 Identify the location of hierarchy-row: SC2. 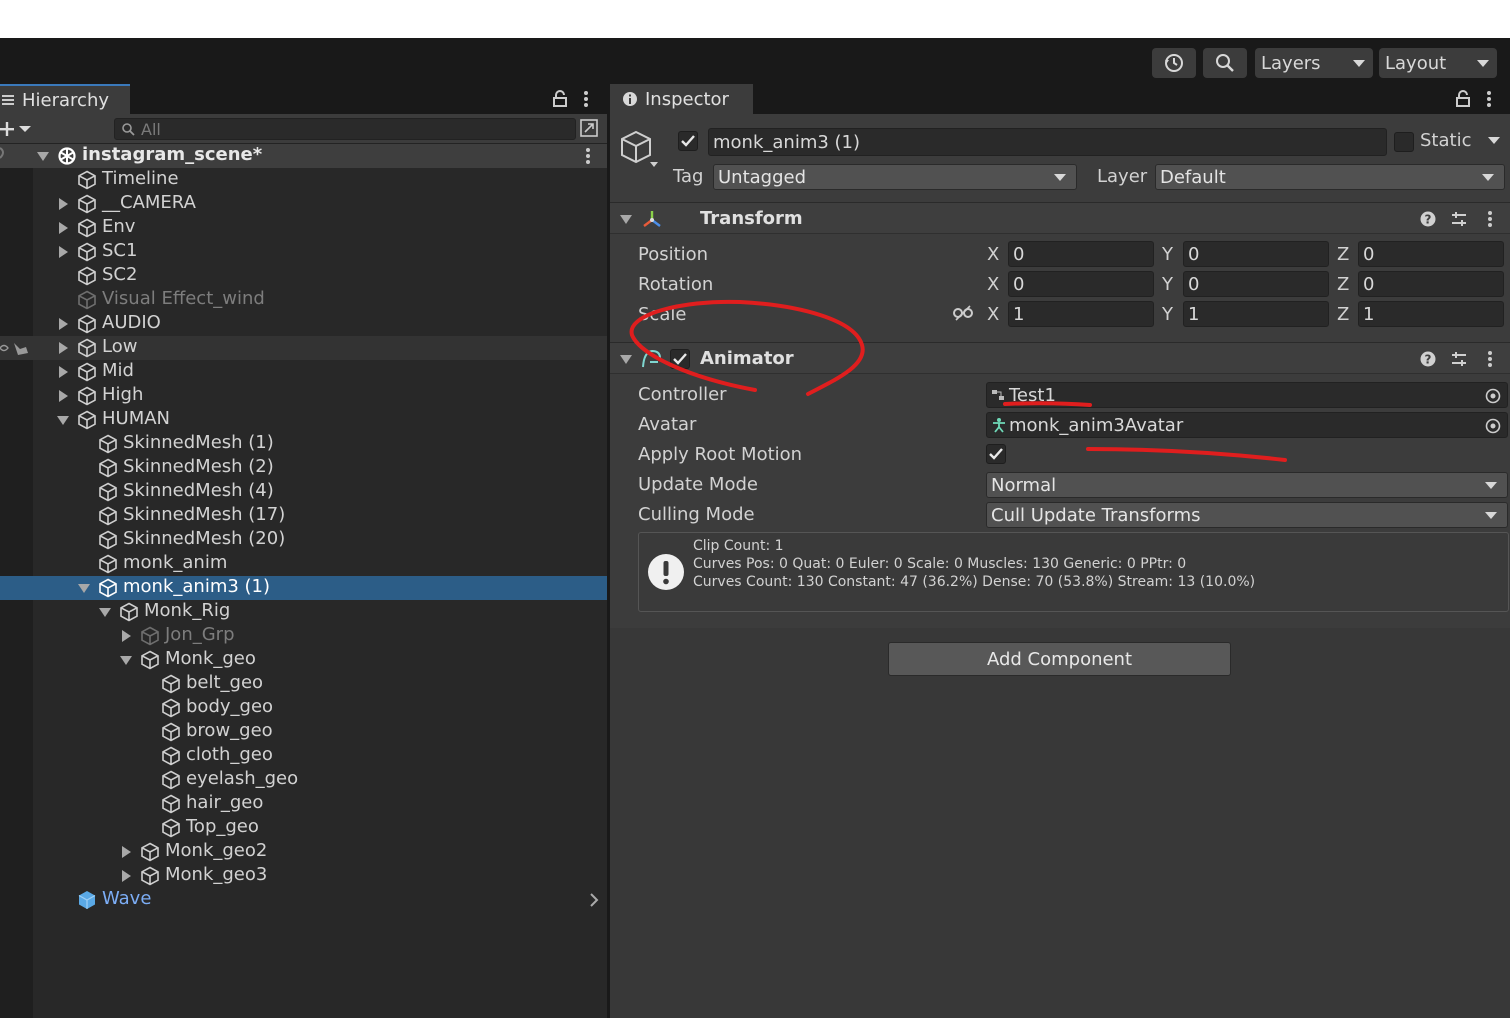
(303, 276).